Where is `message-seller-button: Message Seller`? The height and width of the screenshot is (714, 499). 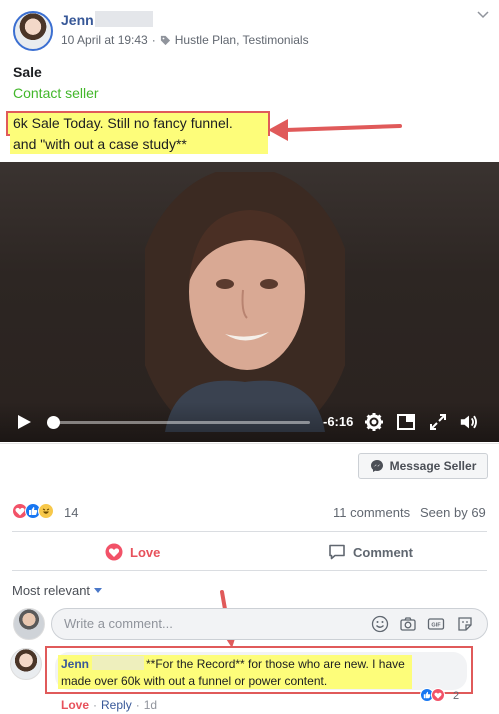 message-seller-button: Message Seller is located at coordinates (423, 466).